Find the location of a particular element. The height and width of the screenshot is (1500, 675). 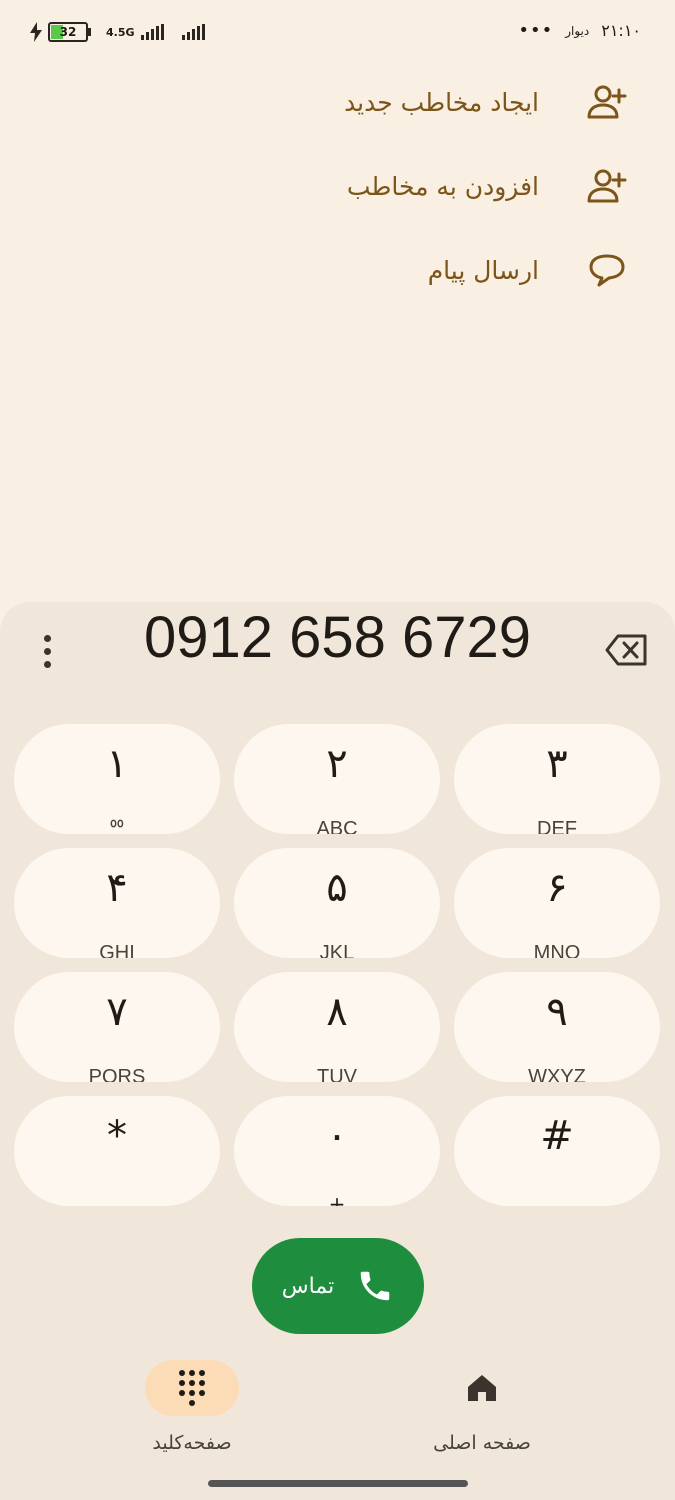

add-to-contact: افزودن به مخاطب is located at coordinates (337, 186).